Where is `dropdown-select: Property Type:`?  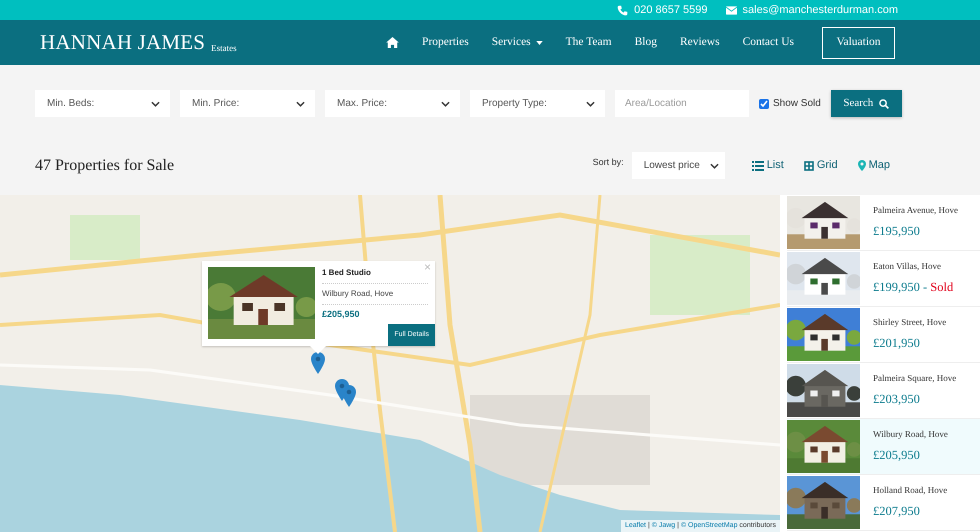
dropdown-select: Property Type: is located at coordinates (537, 103).